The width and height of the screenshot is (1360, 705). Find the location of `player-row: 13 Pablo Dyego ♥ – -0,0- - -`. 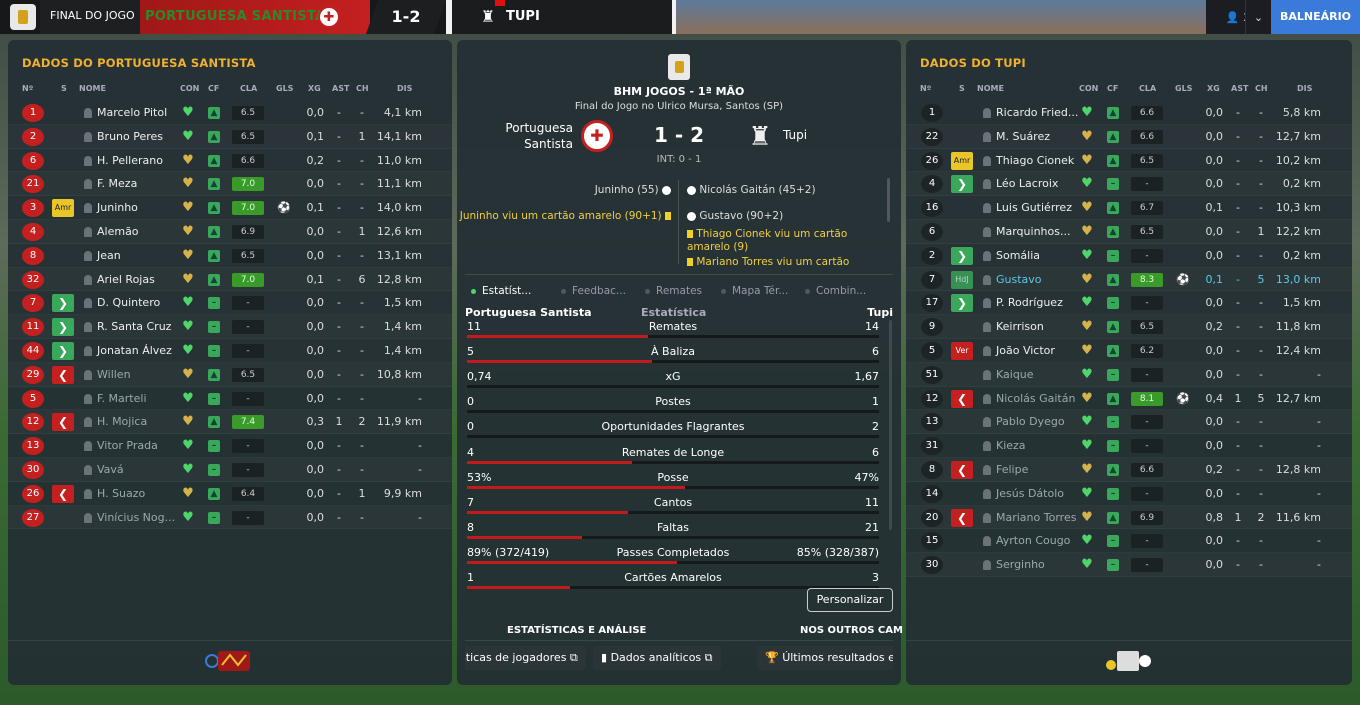

player-row: 13 Pablo Dyego ♥ – -0,0- - - is located at coordinates (1129, 422).